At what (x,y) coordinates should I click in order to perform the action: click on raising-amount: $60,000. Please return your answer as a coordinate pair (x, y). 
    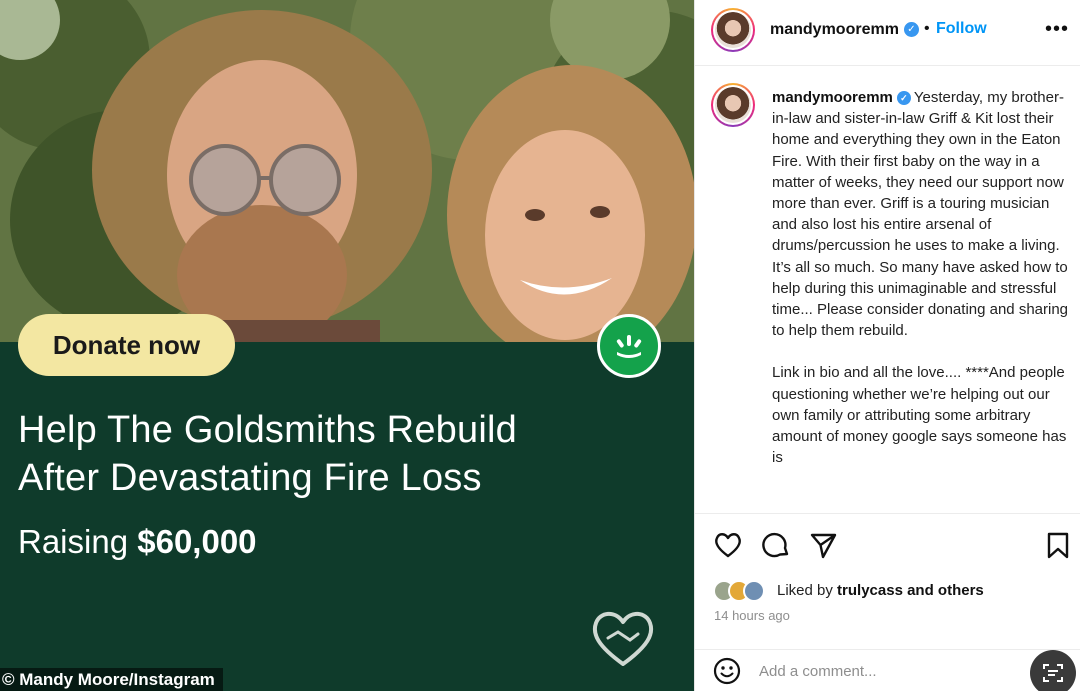
    Looking at the image, I should click on (197, 541).